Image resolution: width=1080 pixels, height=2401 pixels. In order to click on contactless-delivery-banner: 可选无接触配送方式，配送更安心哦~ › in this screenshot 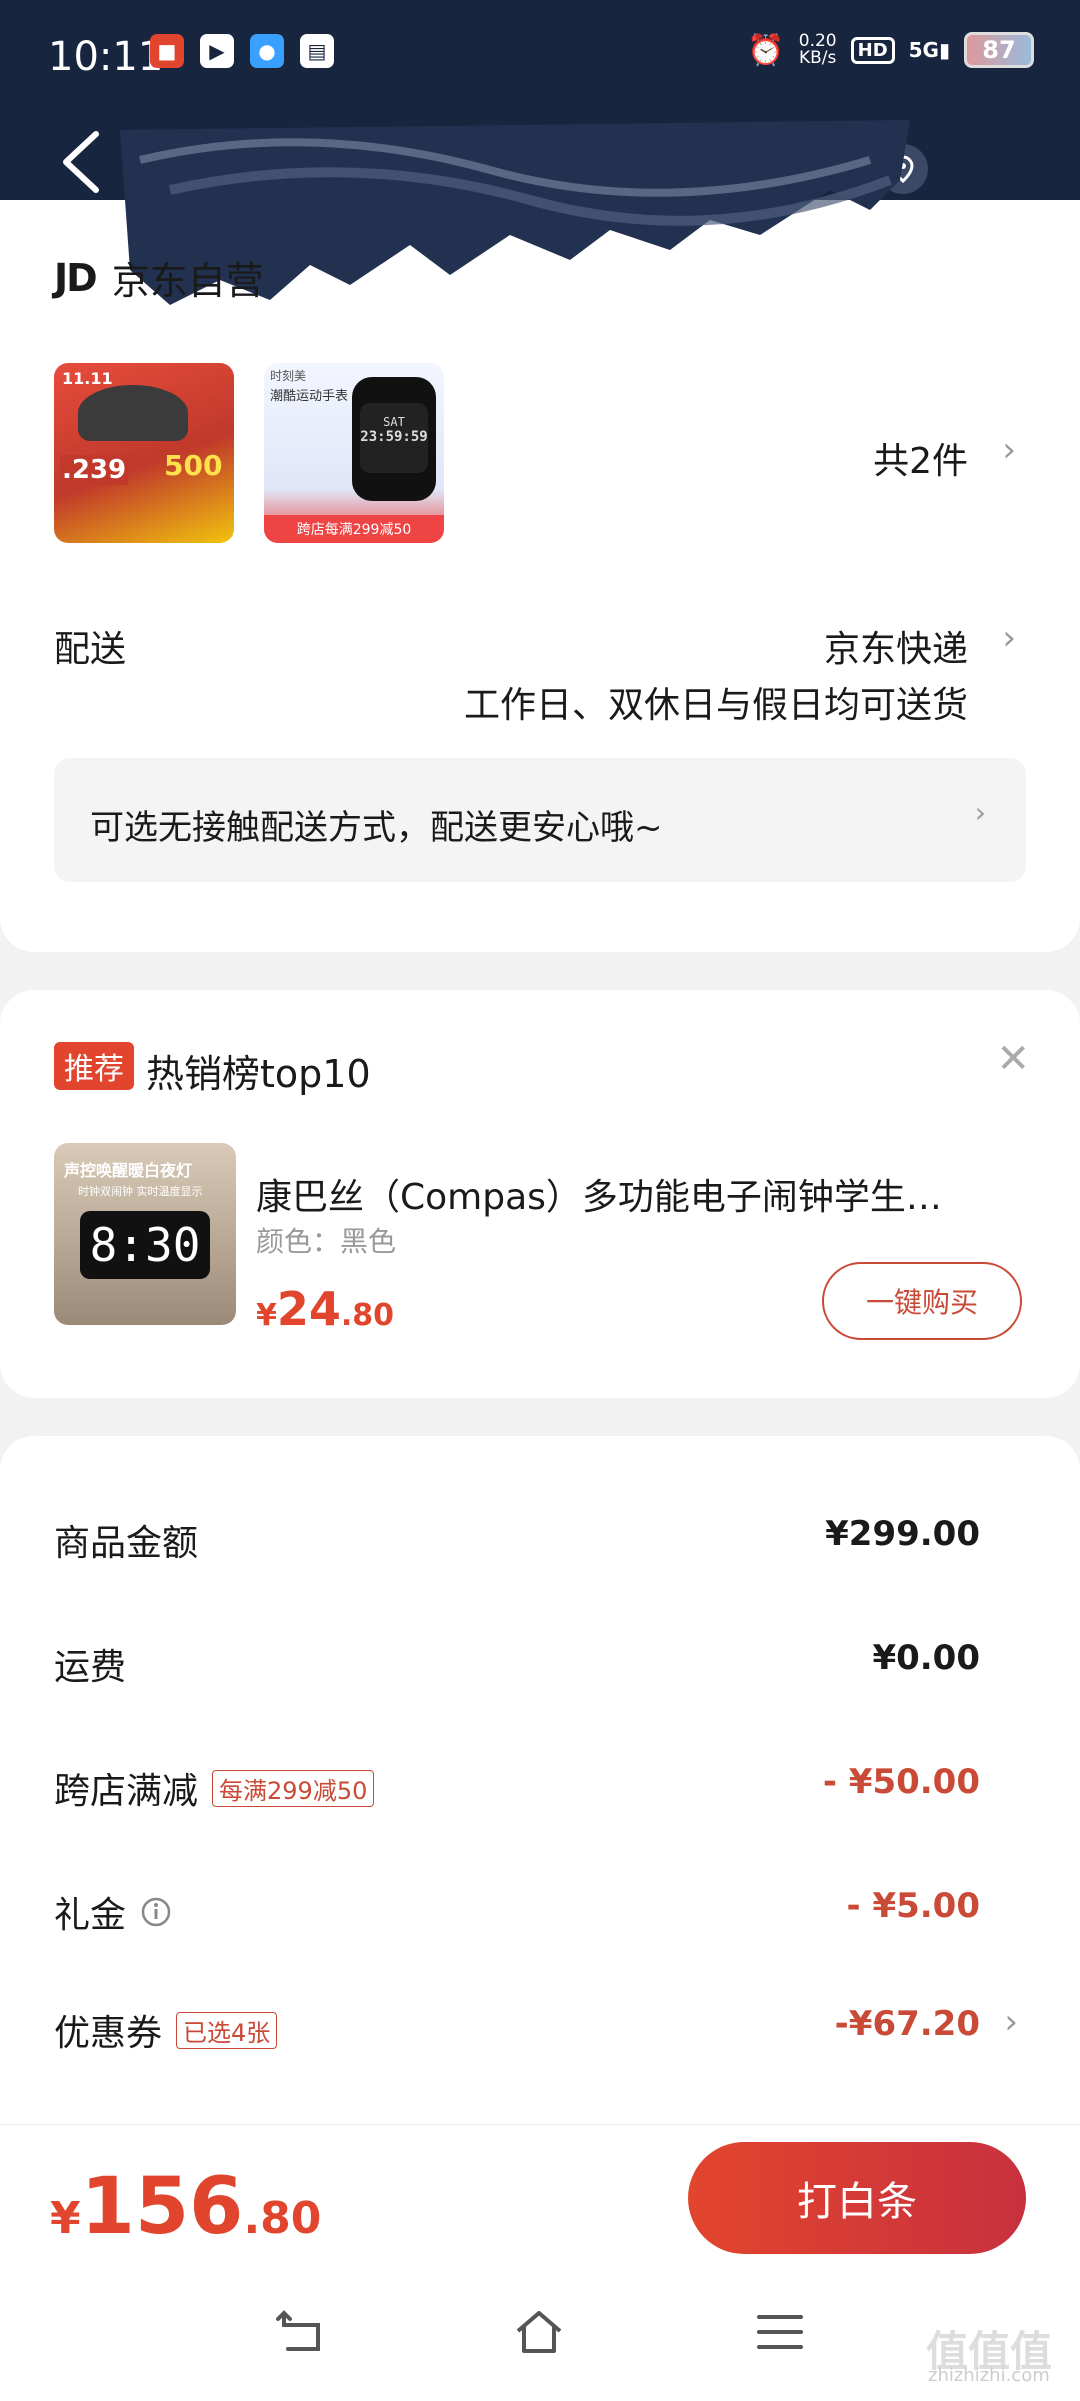, I will do `click(540, 820)`.